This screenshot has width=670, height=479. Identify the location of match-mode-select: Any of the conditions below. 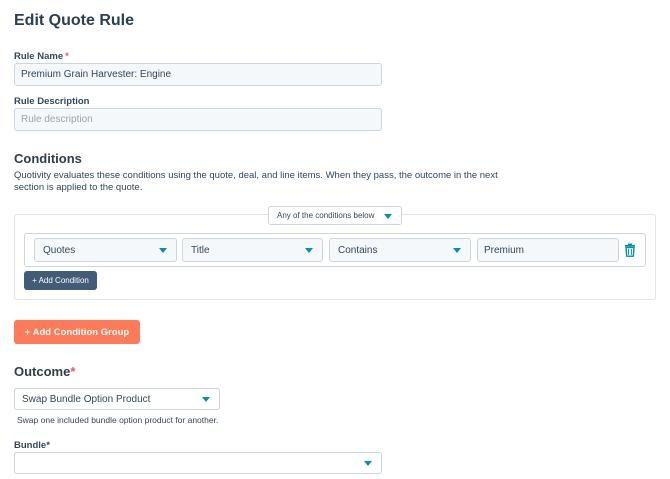
(335, 215).